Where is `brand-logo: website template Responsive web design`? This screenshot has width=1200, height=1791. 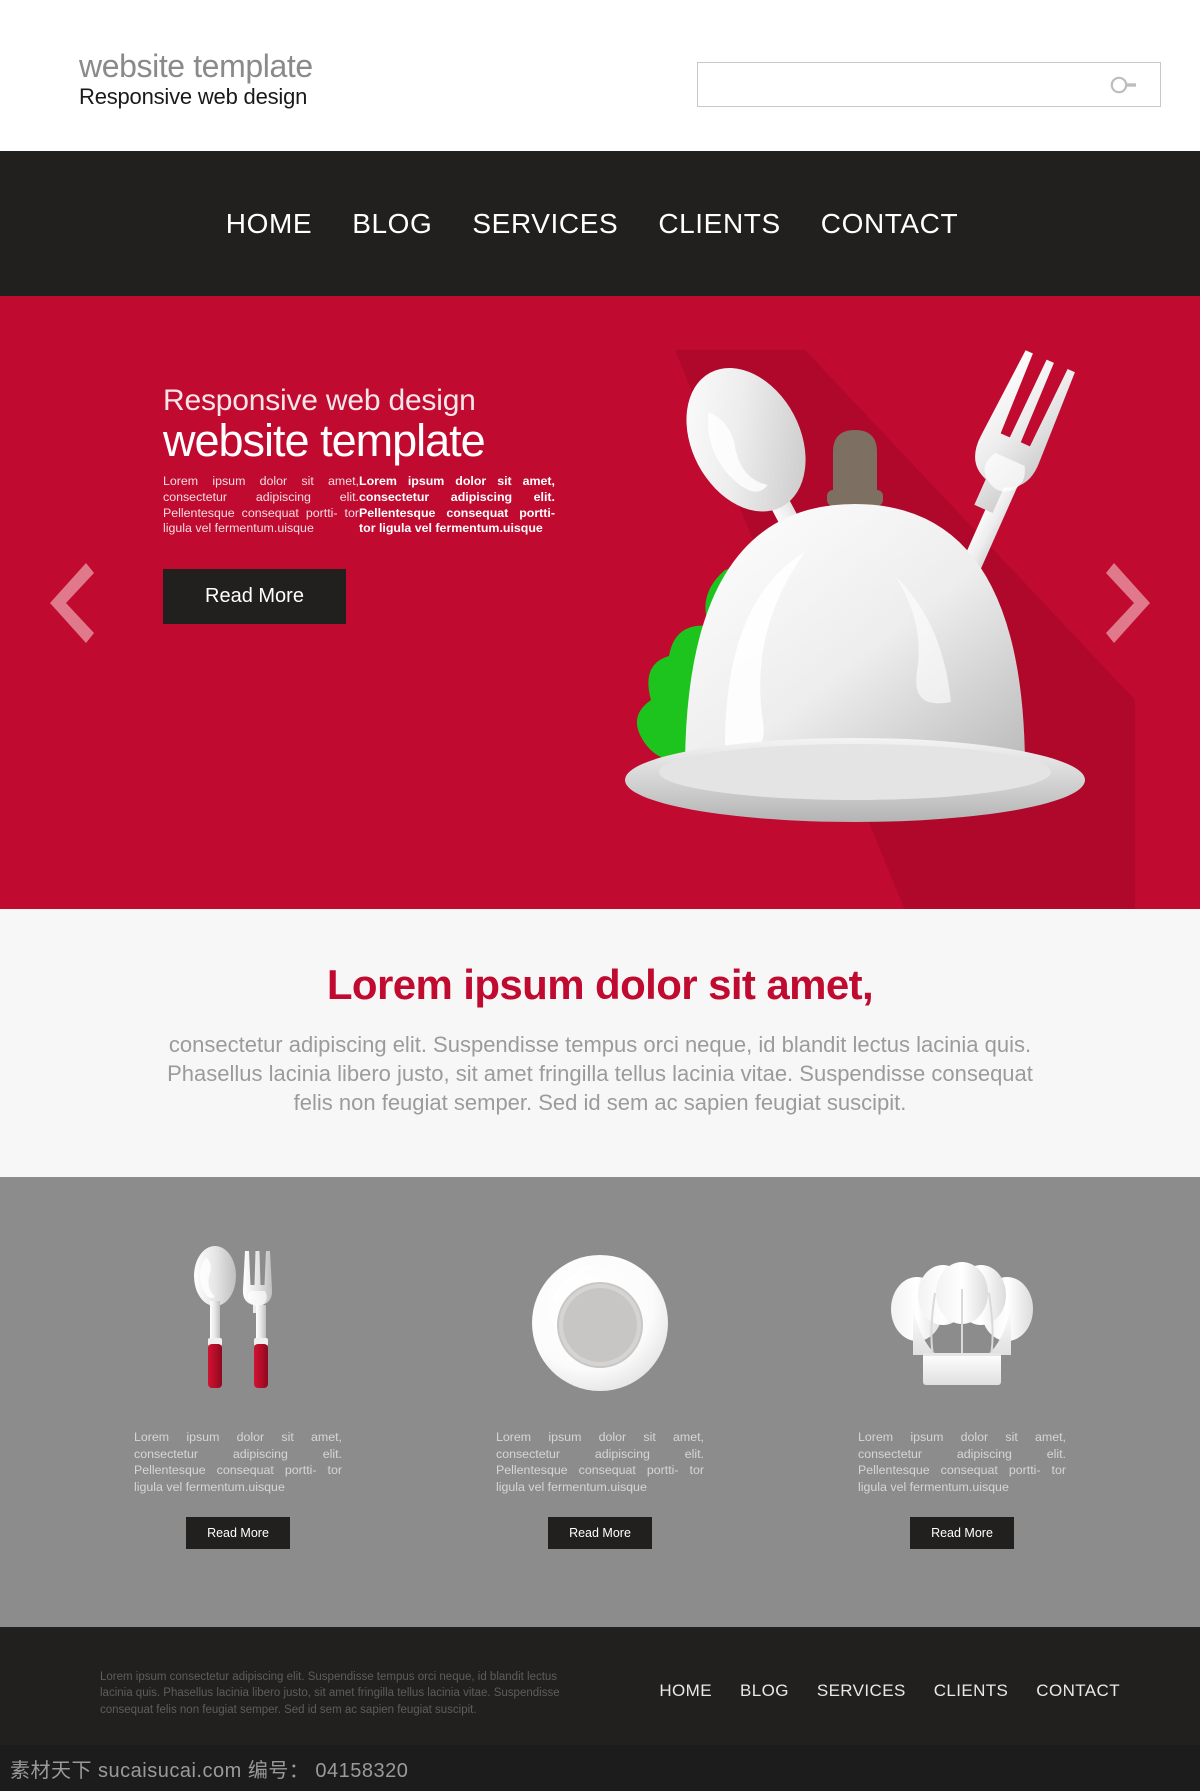
brand-logo: website template Responsive web design is located at coordinates (196, 78).